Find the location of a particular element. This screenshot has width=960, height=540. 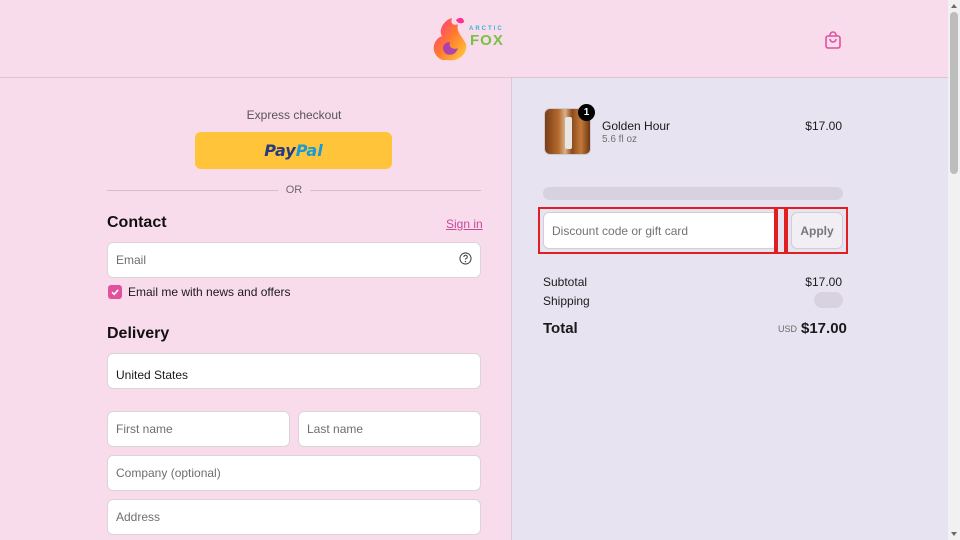

subtotal-value: $17.00 is located at coordinates (823, 282).